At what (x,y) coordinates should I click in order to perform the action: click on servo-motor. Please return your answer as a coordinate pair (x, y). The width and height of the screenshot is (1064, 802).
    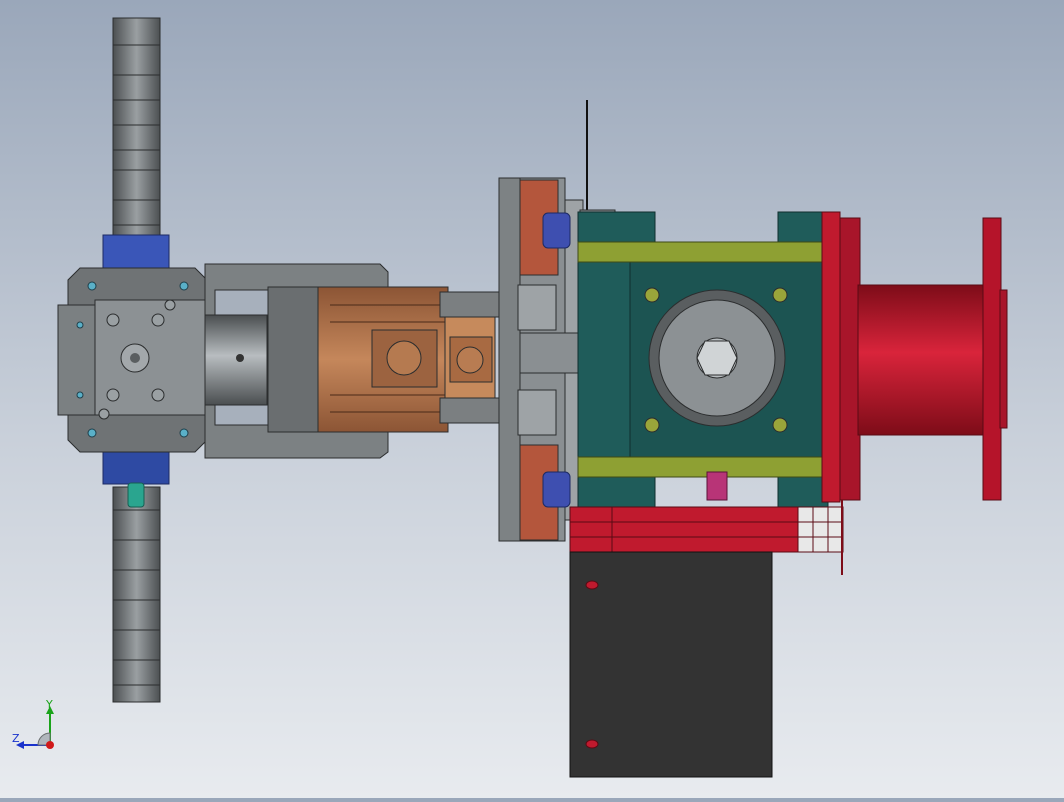
    Looking at the image, I should click on (384, 359).